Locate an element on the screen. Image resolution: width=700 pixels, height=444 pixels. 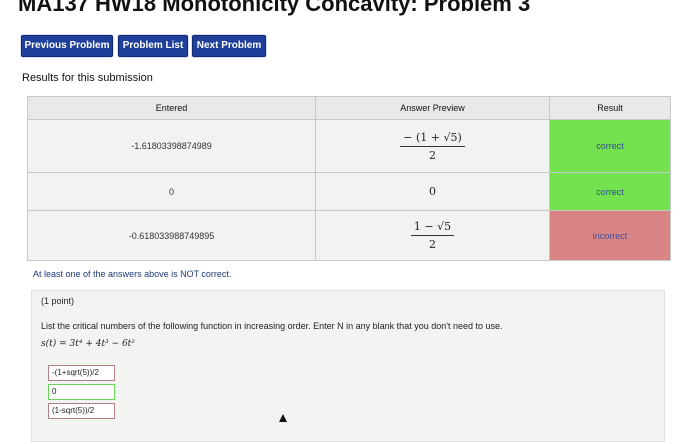
preview-cell: − (1 + √5) 2 is located at coordinates (432, 146).